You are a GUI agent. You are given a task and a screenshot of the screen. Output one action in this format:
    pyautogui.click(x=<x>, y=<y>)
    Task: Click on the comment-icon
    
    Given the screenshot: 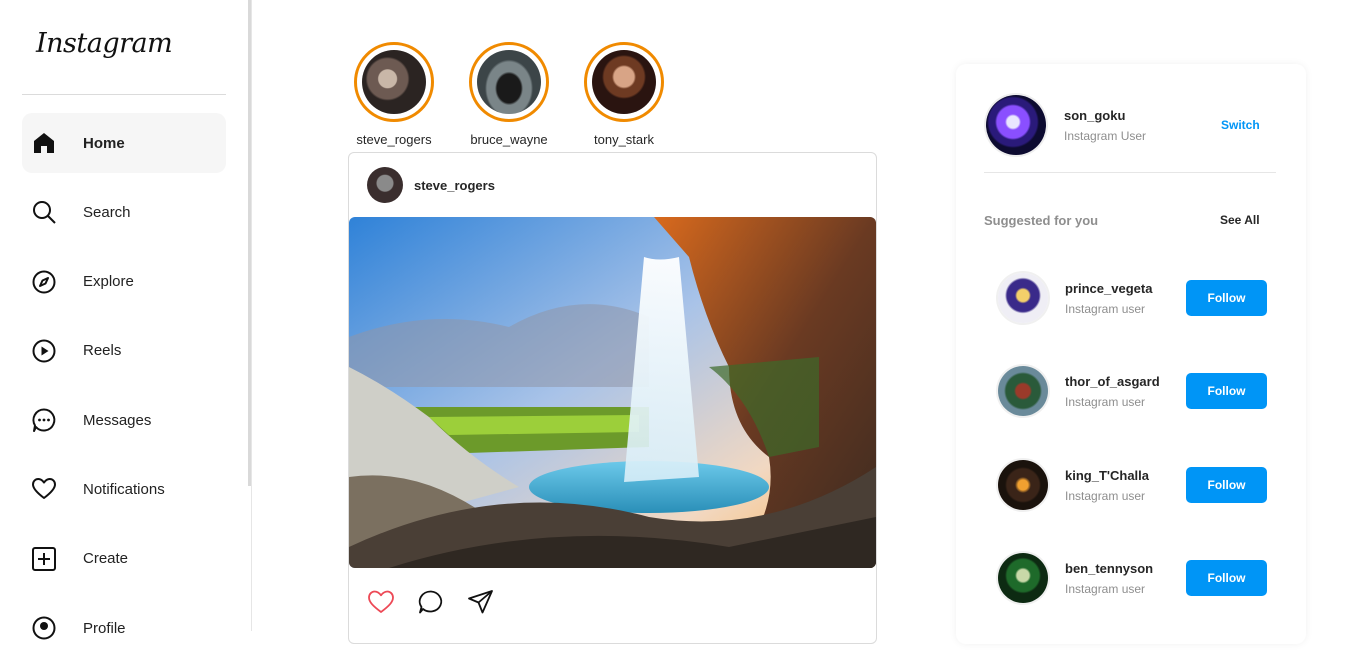 What is the action you would take?
    pyautogui.click(x=431, y=604)
    